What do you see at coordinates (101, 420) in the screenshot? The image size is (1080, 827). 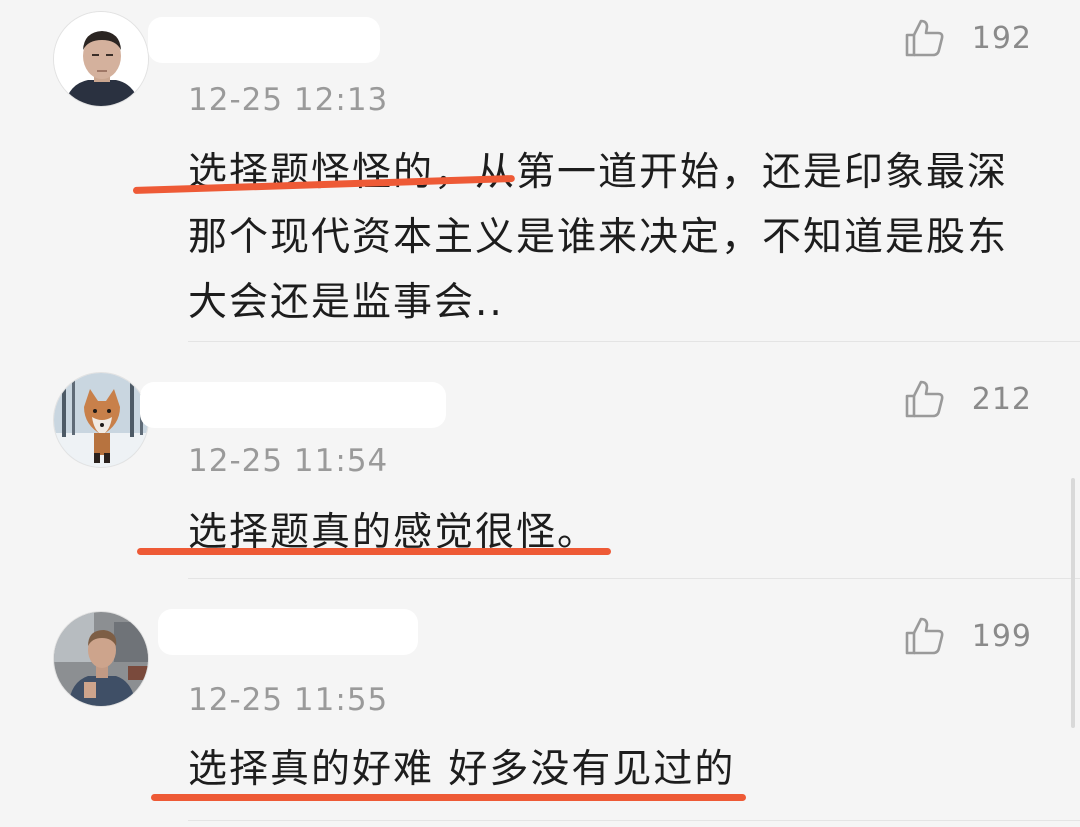 I see `fox-avatar-icon` at bounding box center [101, 420].